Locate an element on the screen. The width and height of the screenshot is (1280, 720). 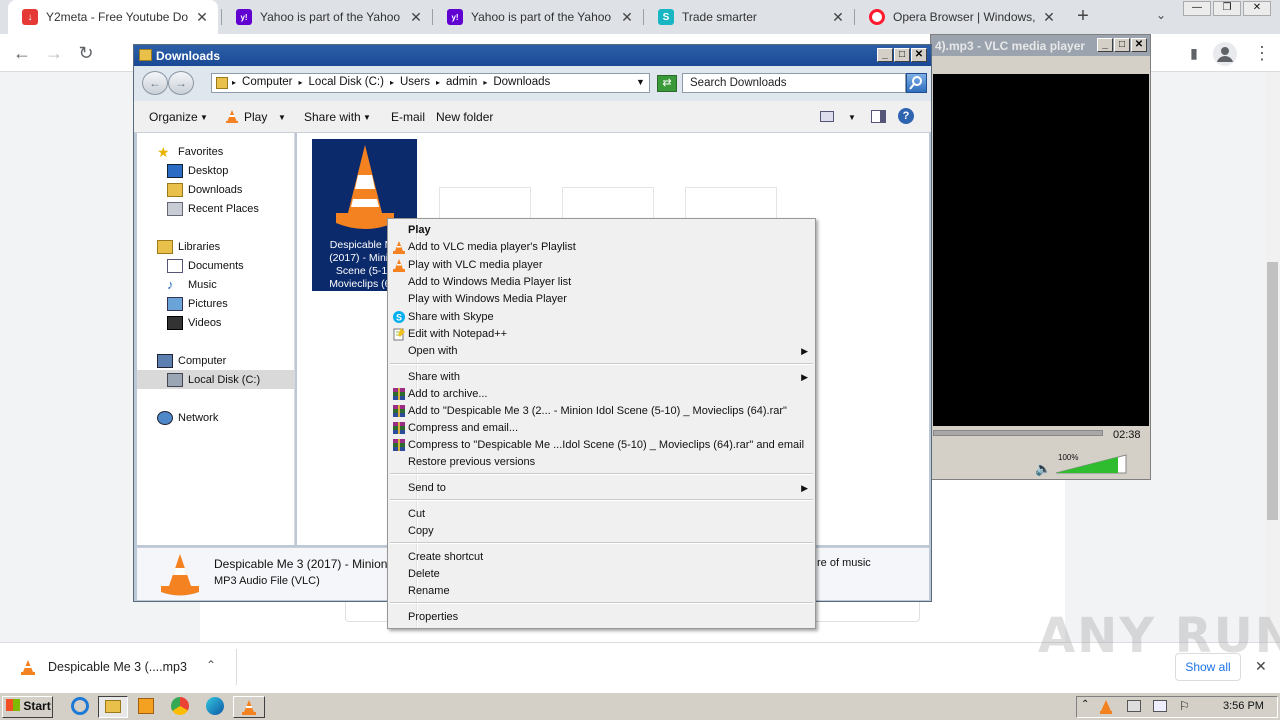
reload-icon: ↻ is located at coordinates (86, 53).